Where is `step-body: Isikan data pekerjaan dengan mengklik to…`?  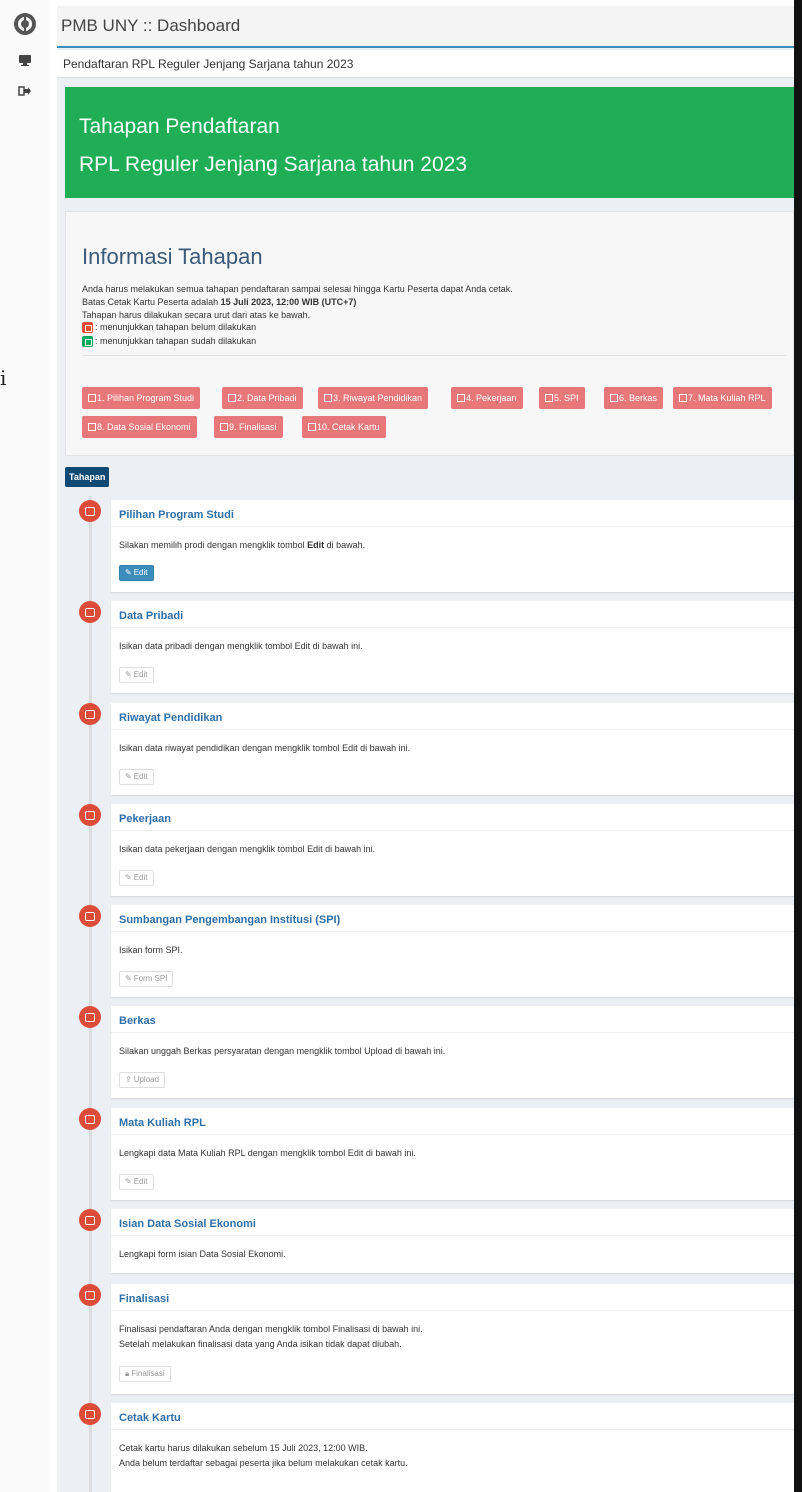
step-body: Isikan data pekerjaan dengan mengklik to… is located at coordinates (247, 849).